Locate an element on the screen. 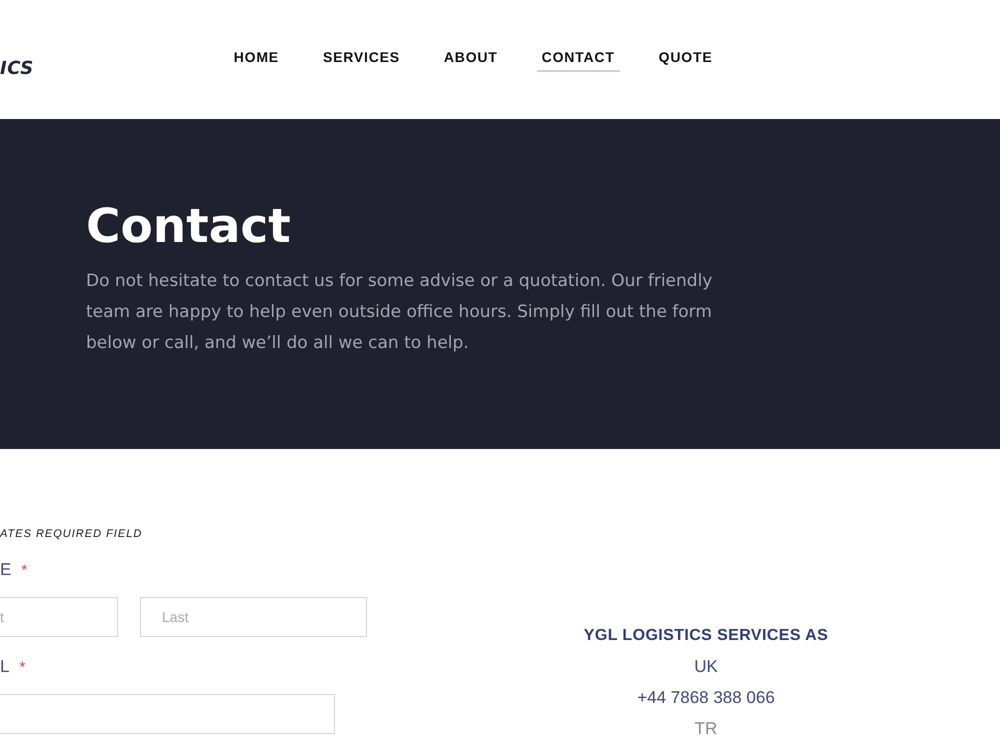 The width and height of the screenshot is (1000, 750). nav-link: ABOUT is located at coordinates (470, 59).